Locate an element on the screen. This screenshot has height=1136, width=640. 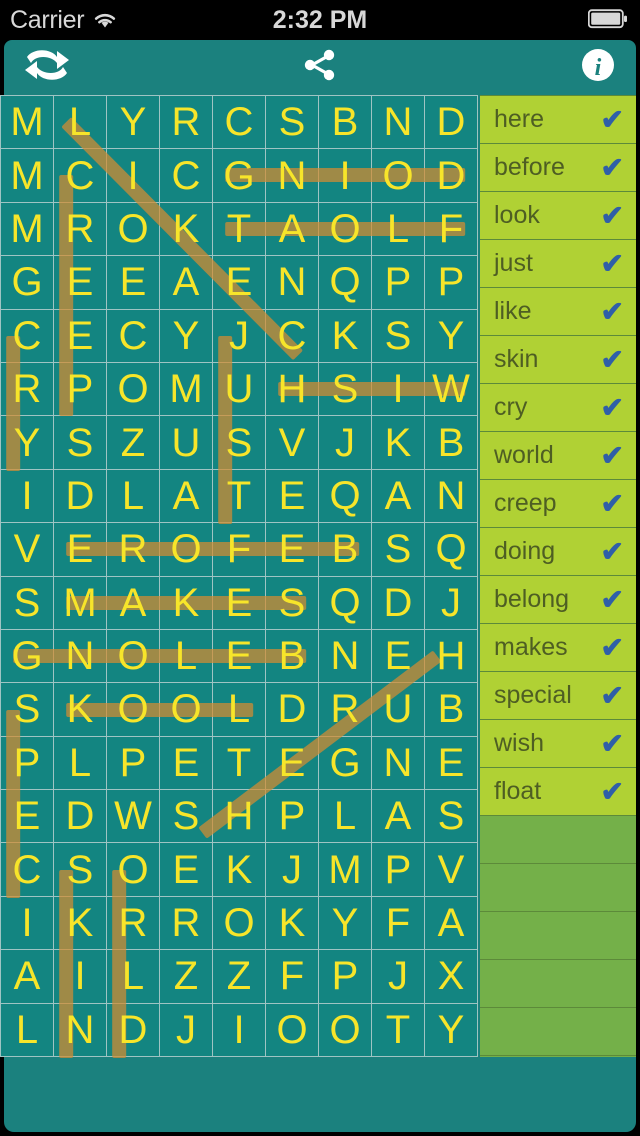
word-list-item: just ✔ is located at coordinates (558, 264).